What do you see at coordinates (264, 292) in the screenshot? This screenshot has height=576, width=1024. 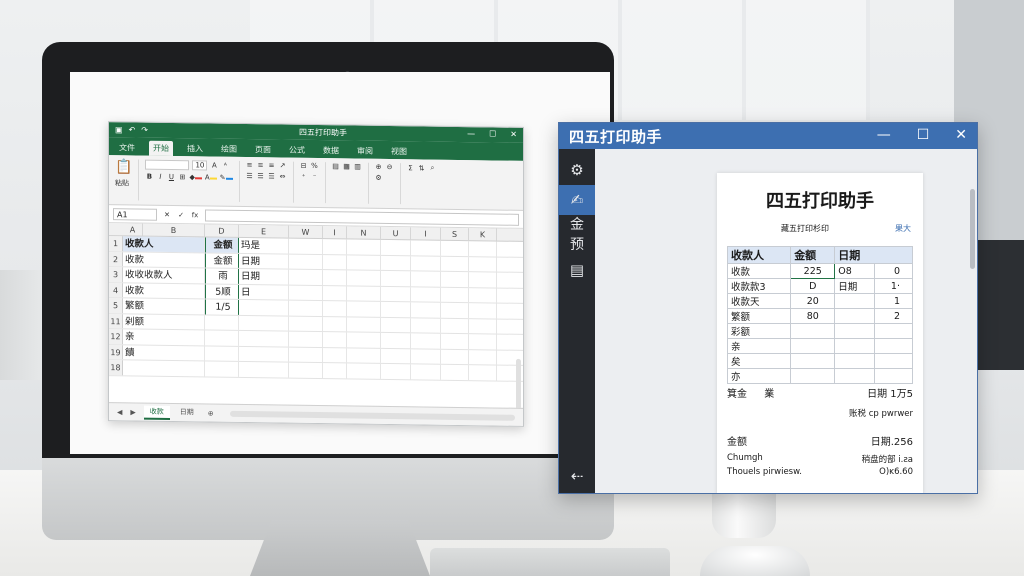 I see `grid-cell: 日` at bounding box center [264, 292].